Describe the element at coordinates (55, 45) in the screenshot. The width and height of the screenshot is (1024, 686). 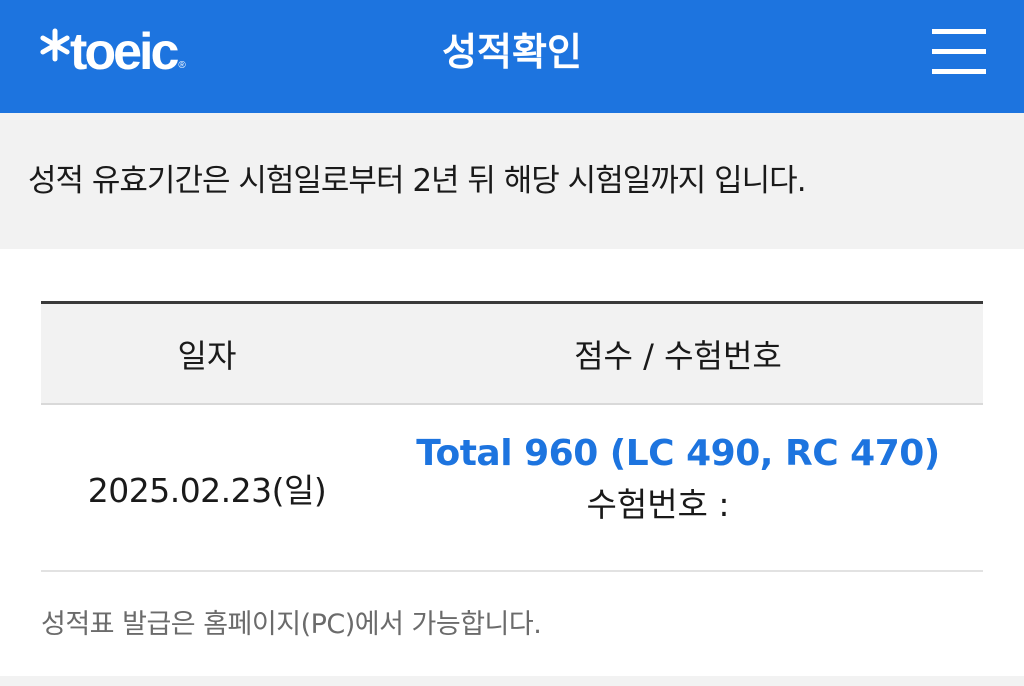
I see `asterisk-logo-icon` at that location.